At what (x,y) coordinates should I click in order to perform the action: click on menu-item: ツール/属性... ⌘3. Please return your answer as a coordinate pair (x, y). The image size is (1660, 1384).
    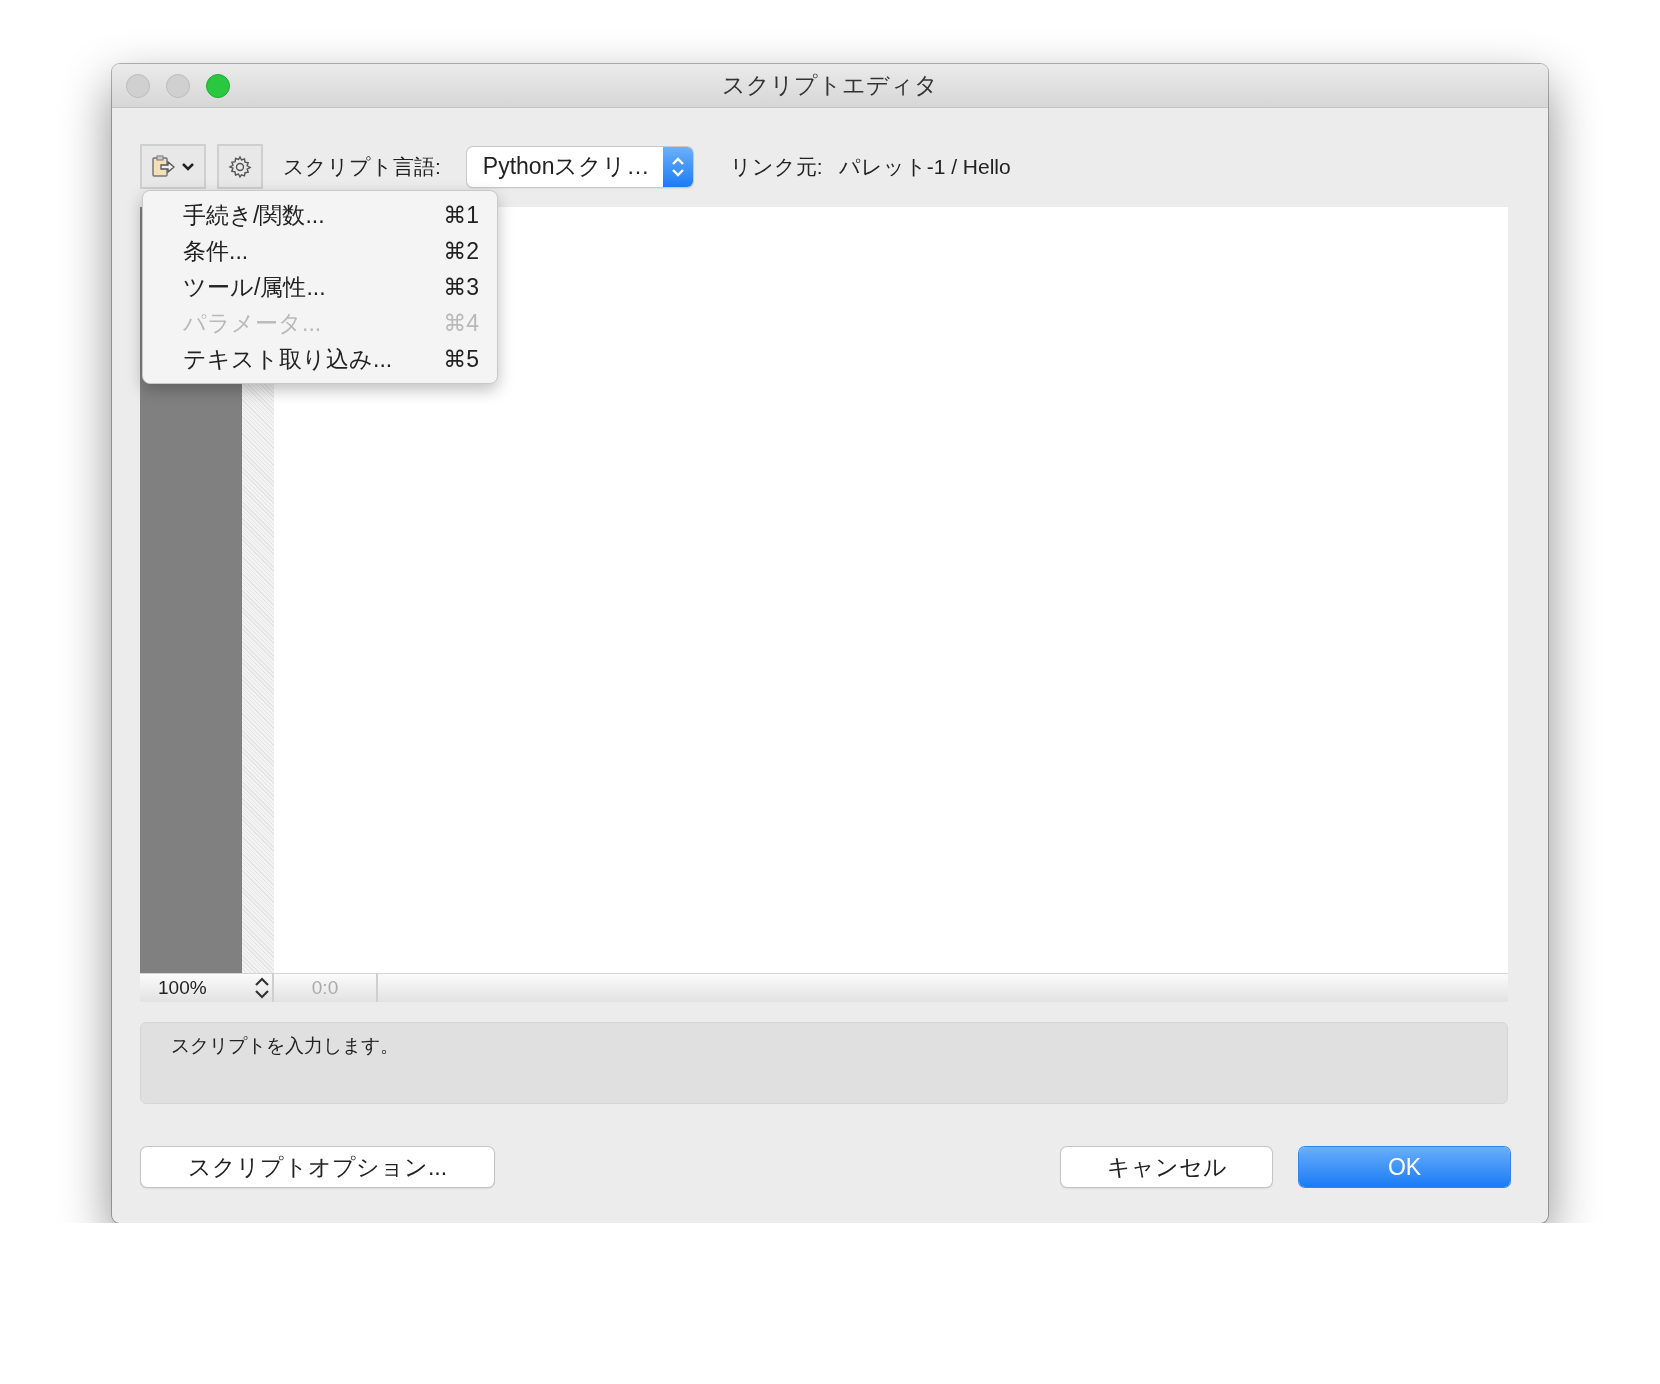
    Looking at the image, I should click on (320, 287).